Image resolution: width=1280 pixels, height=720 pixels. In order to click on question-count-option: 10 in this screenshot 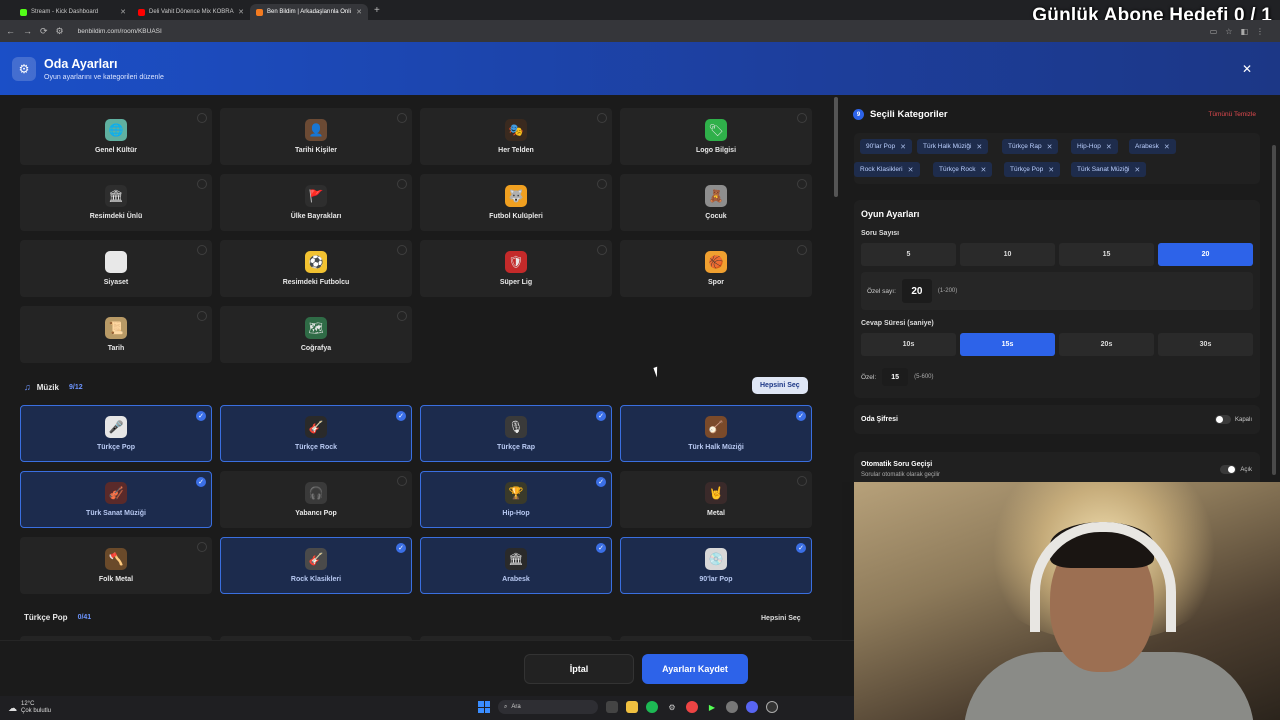, I will do `click(1007, 254)`.